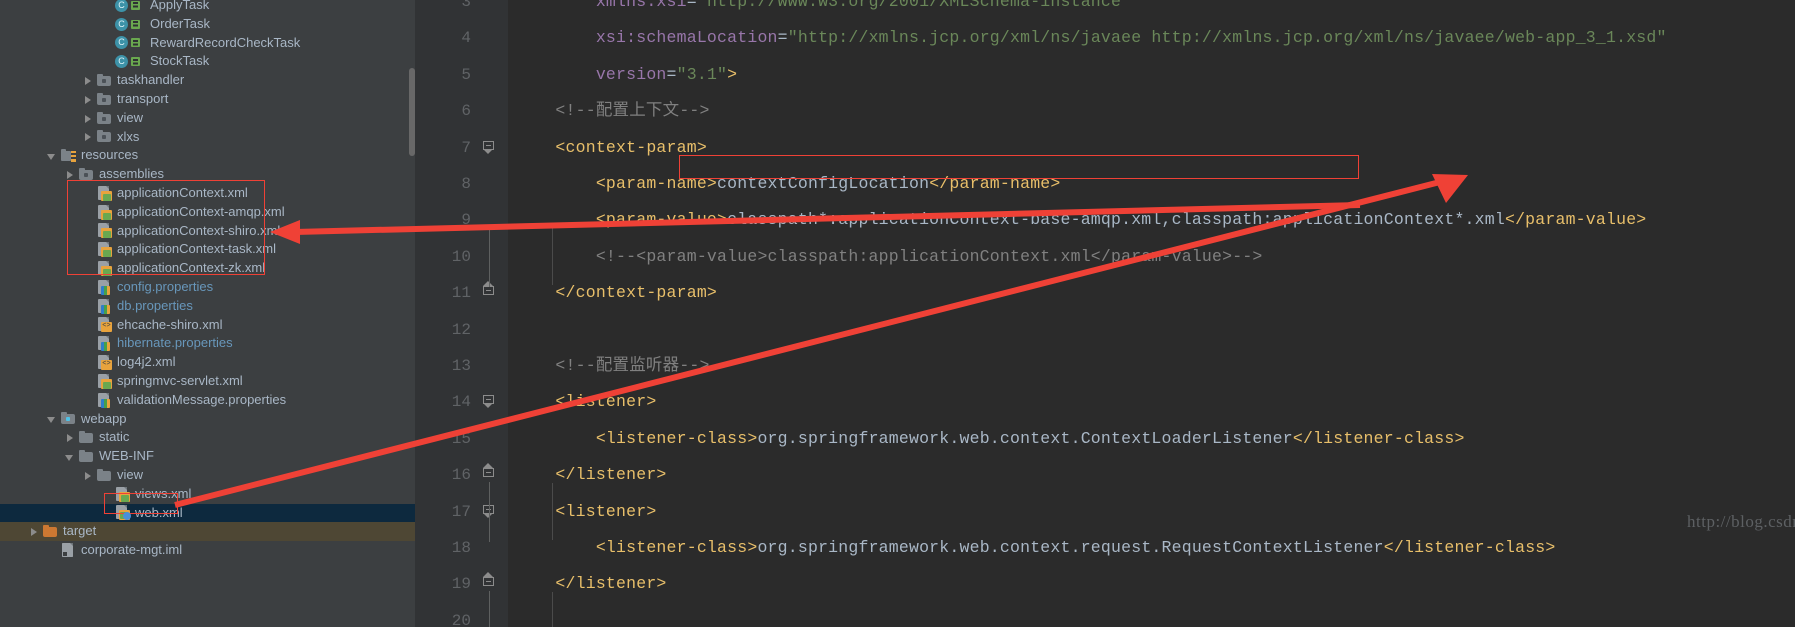  I want to click on excluded-folder-icon, so click(50, 531).